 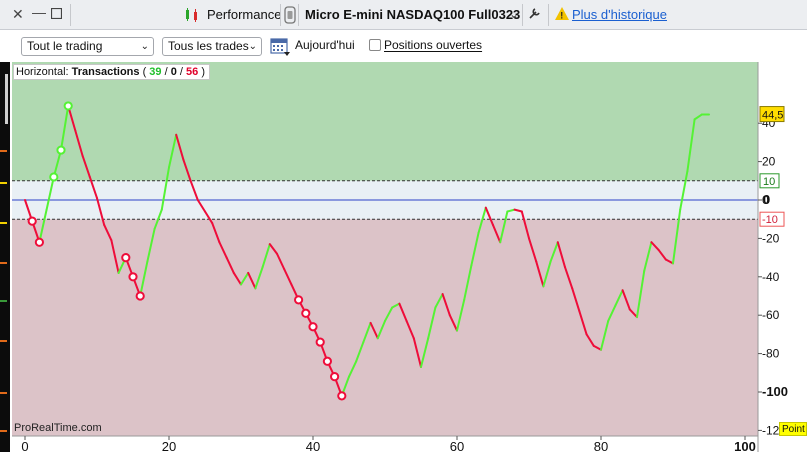 What do you see at coordinates (412, 14) in the screenshot?
I see `instrument-selector: Micro E-mini NASDAQ100 Full0323` at bounding box center [412, 14].